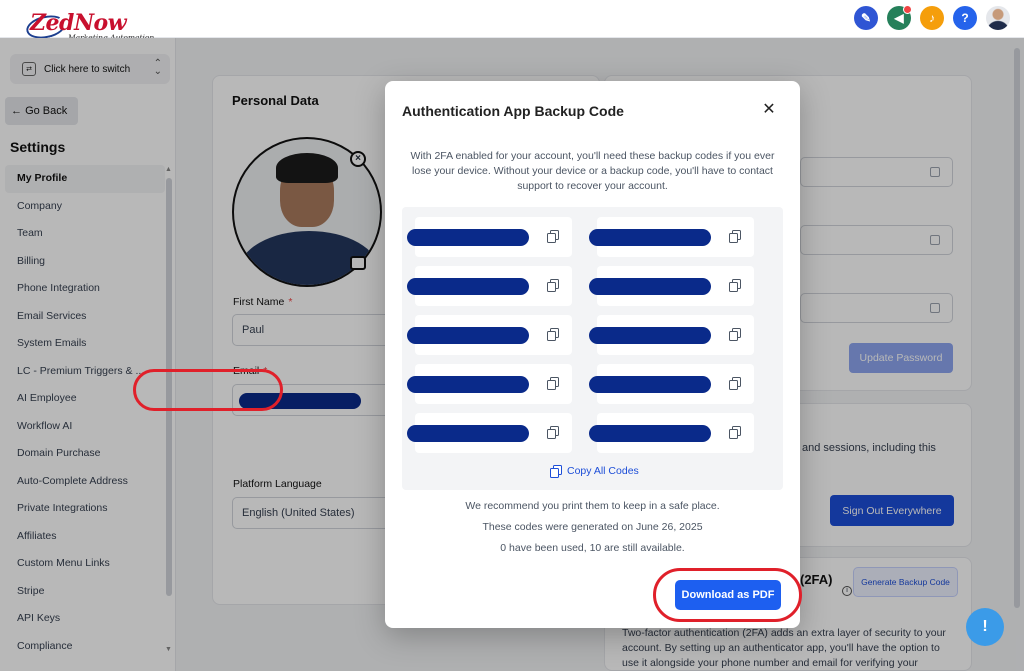 This screenshot has height=671, width=1024. Describe the element at coordinates (513, 111) in the screenshot. I see `modal-title: Authentication App Backup Code` at that location.